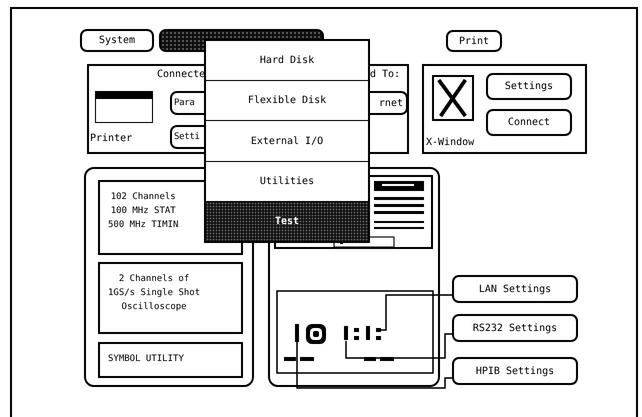 This screenshot has height=417, width=642. I want to click on port-settings-button: HPIB Settings, so click(515, 371).